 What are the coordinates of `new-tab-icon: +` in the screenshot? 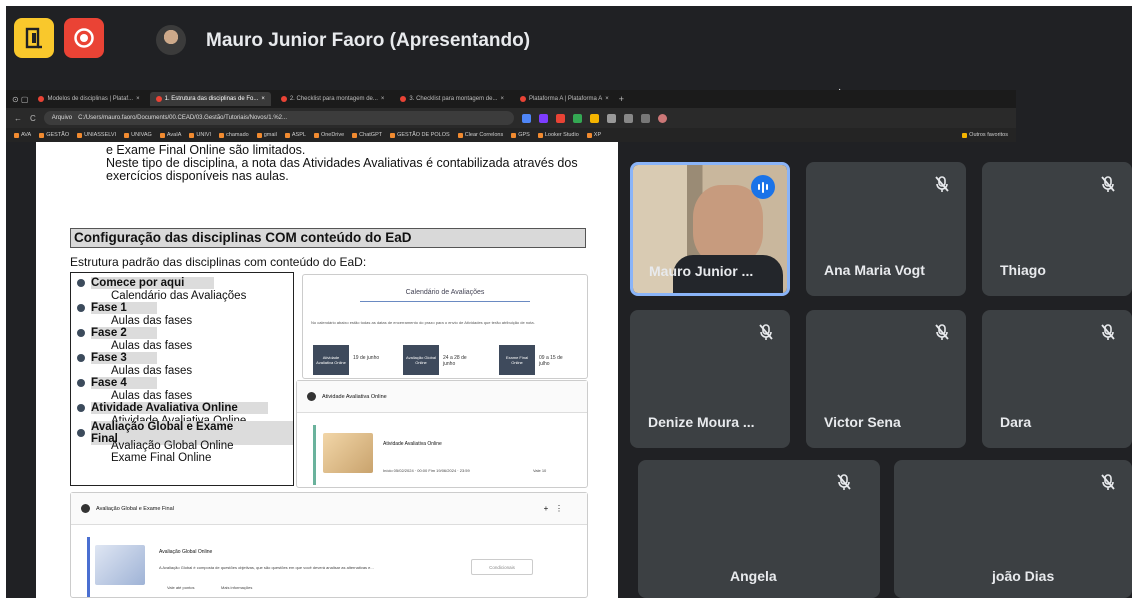 It's located at (621, 99).